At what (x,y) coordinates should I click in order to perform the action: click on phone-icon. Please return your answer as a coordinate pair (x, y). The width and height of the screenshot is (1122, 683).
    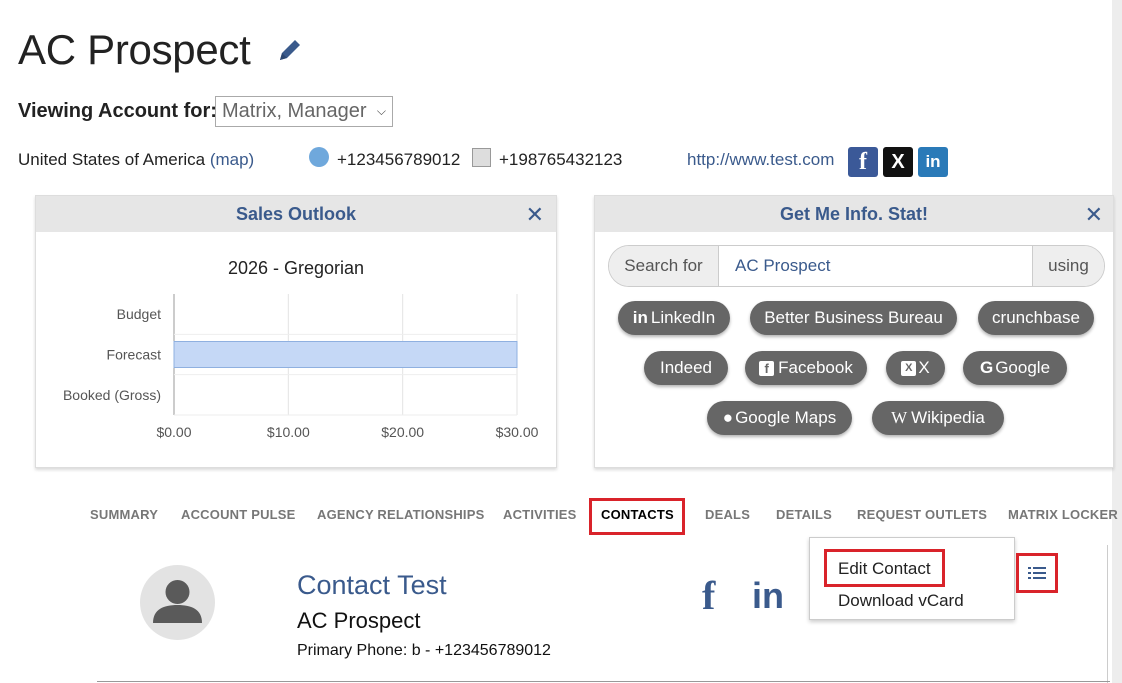
    Looking at the image, I should click on (319, 157).